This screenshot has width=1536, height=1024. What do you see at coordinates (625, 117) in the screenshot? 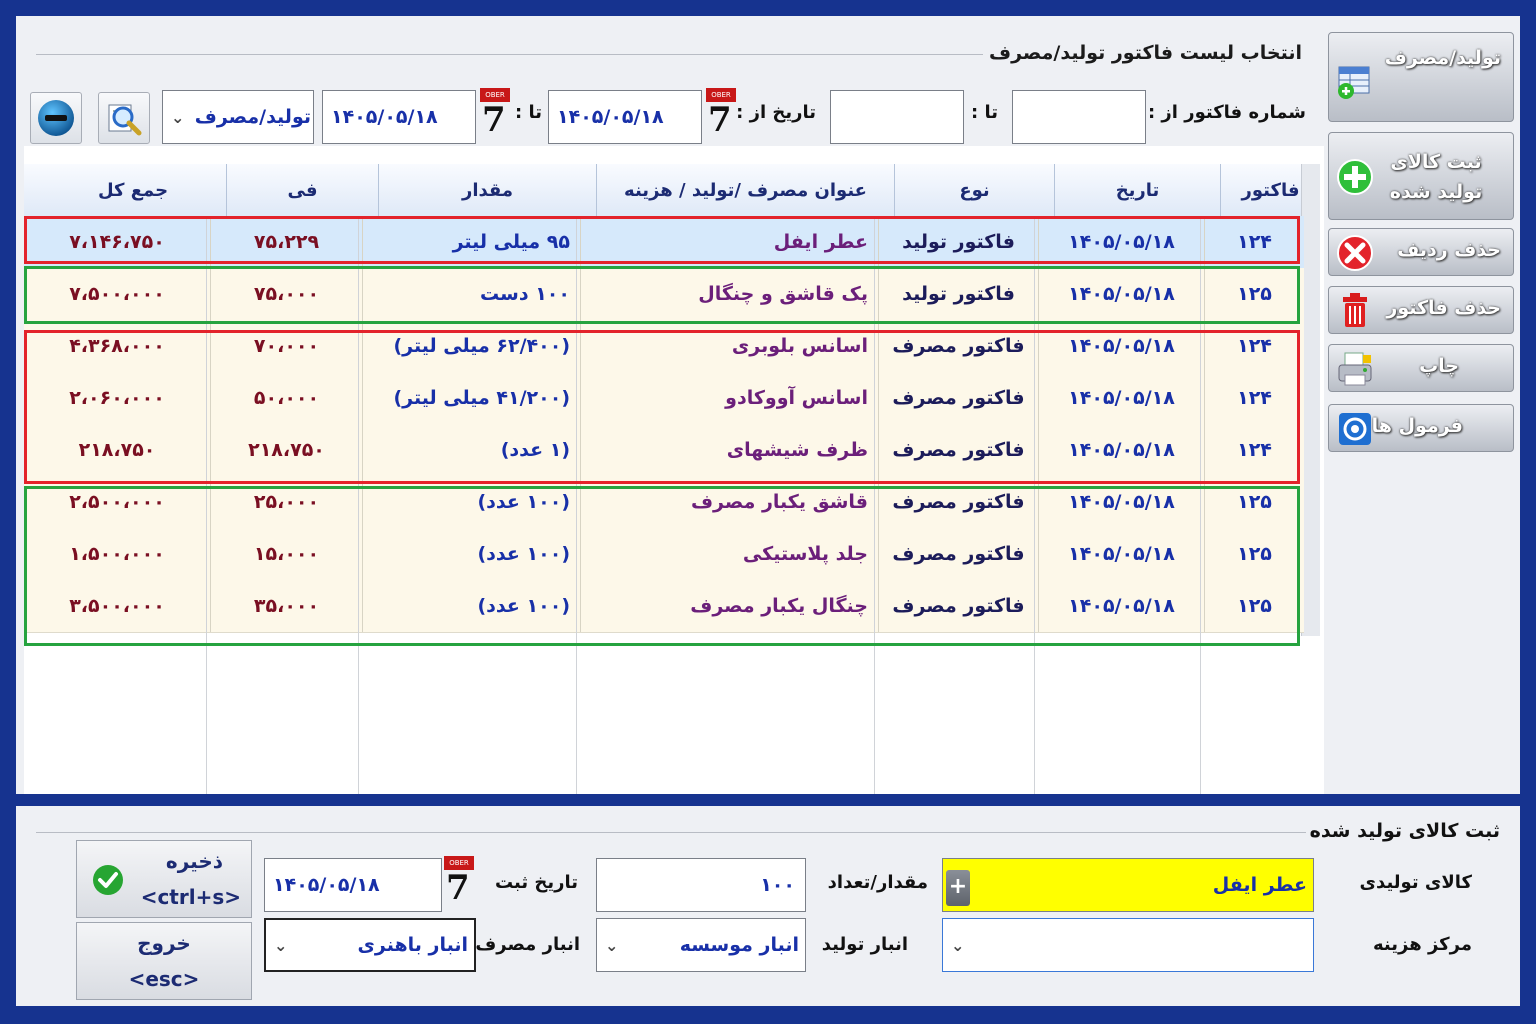
I see `date-from-input: ۱۴۰۵/۰۵/۱۸` at bounding box center [625, 117].